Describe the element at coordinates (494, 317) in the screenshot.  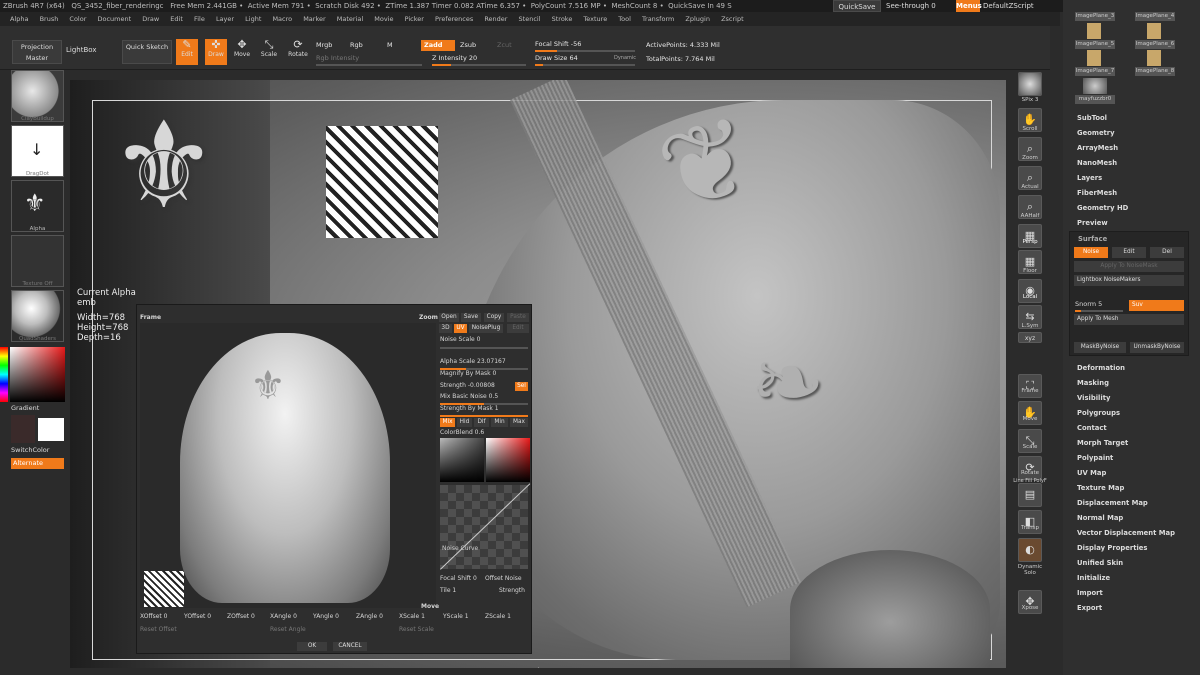
I see `copy-button: Copy` at that location.